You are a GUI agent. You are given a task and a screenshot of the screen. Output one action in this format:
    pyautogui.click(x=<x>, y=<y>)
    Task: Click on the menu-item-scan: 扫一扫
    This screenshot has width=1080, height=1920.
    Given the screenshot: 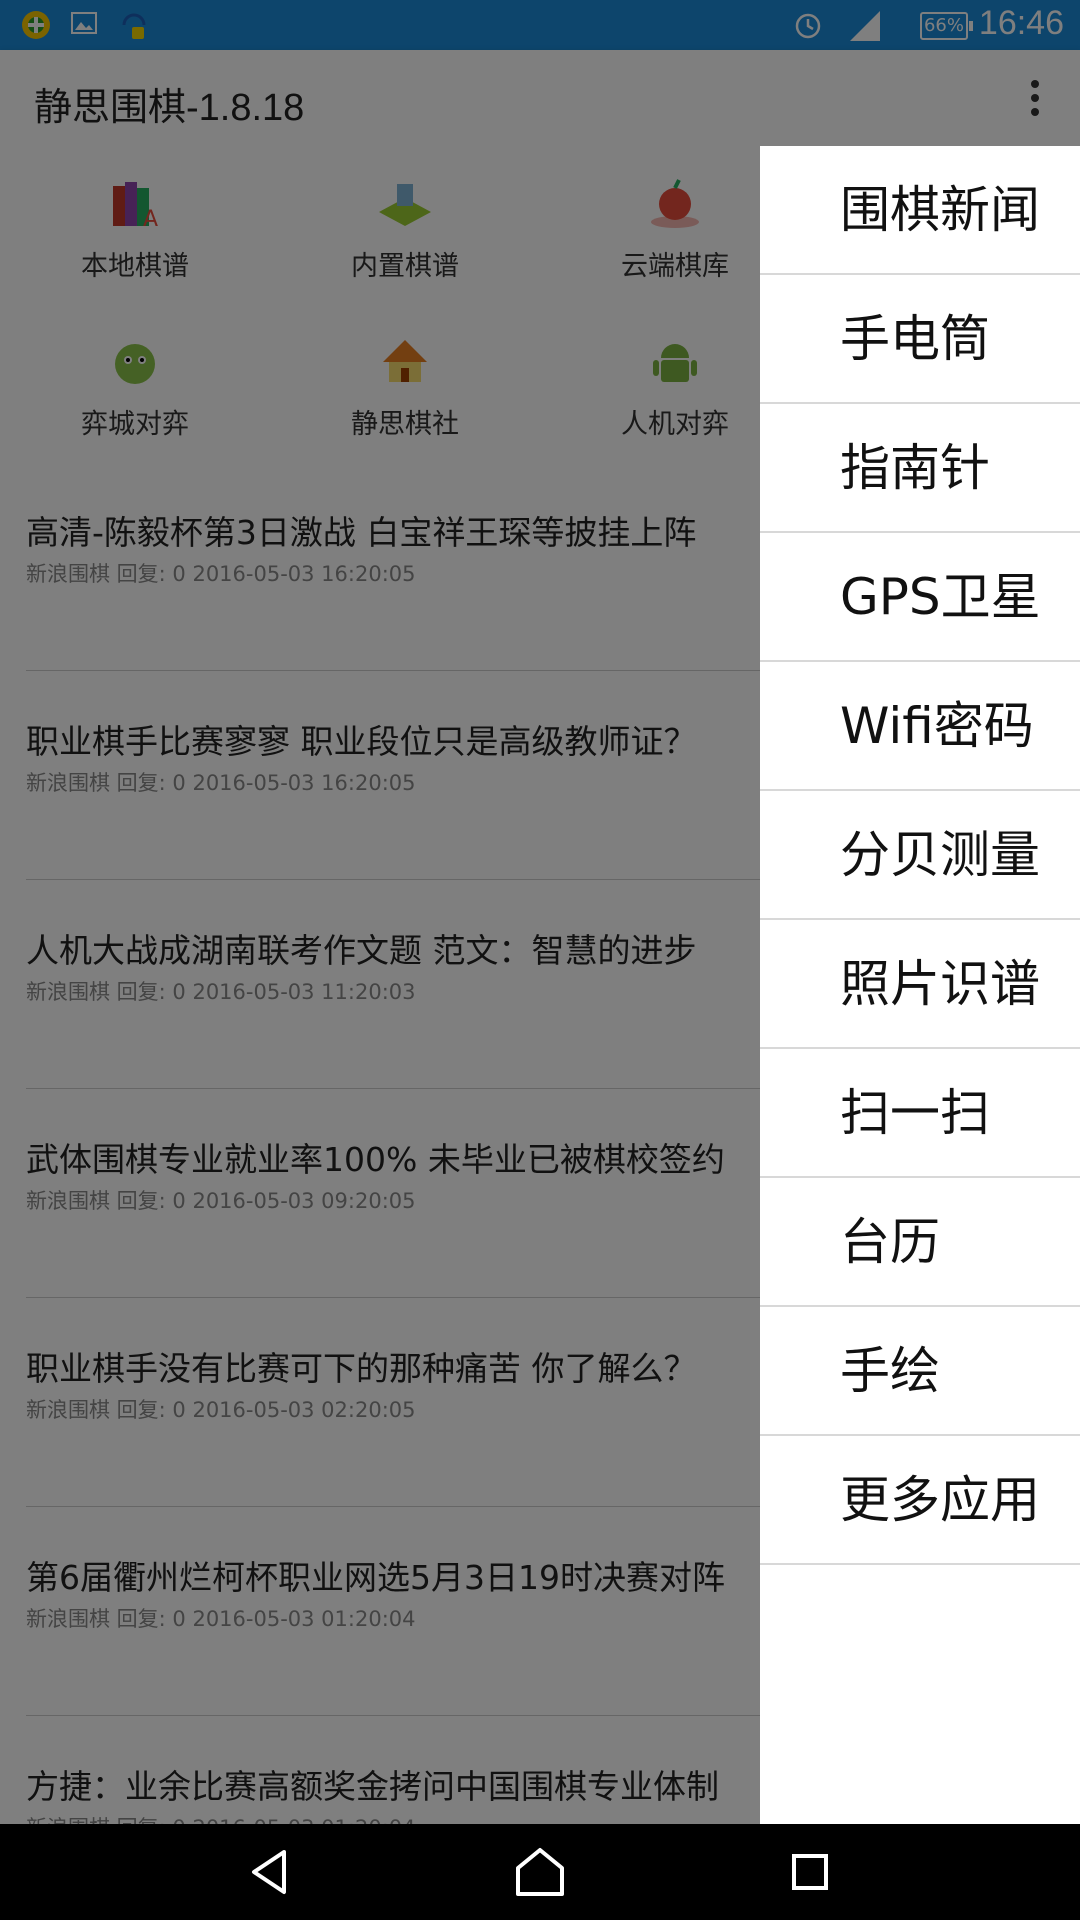 What is the action you would take?
    pyautogui.click(x=920, y=1113)
    